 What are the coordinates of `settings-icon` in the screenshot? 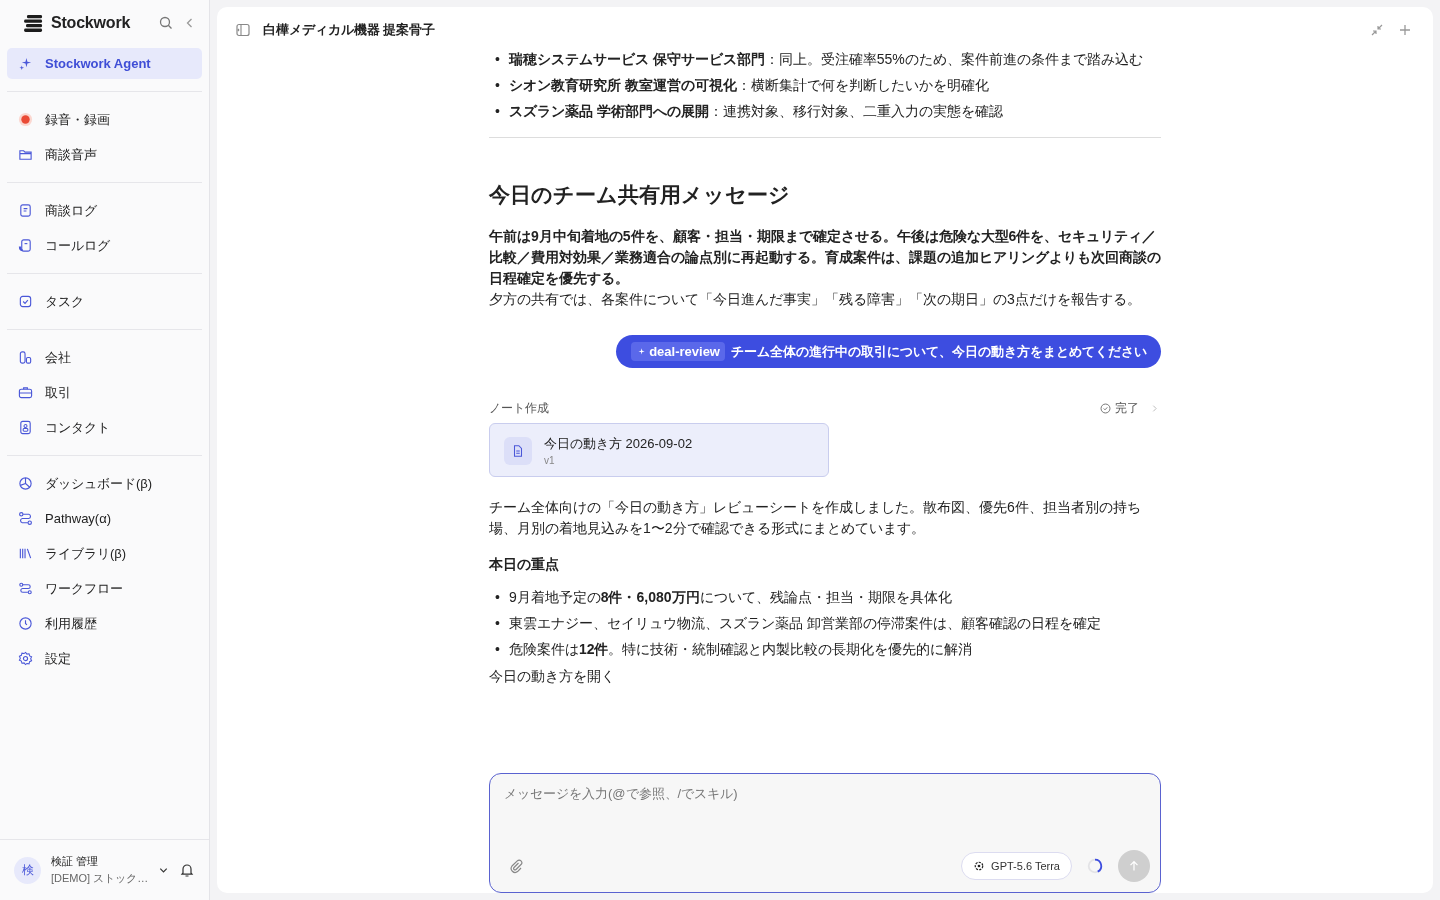 It's located at (25, 658).